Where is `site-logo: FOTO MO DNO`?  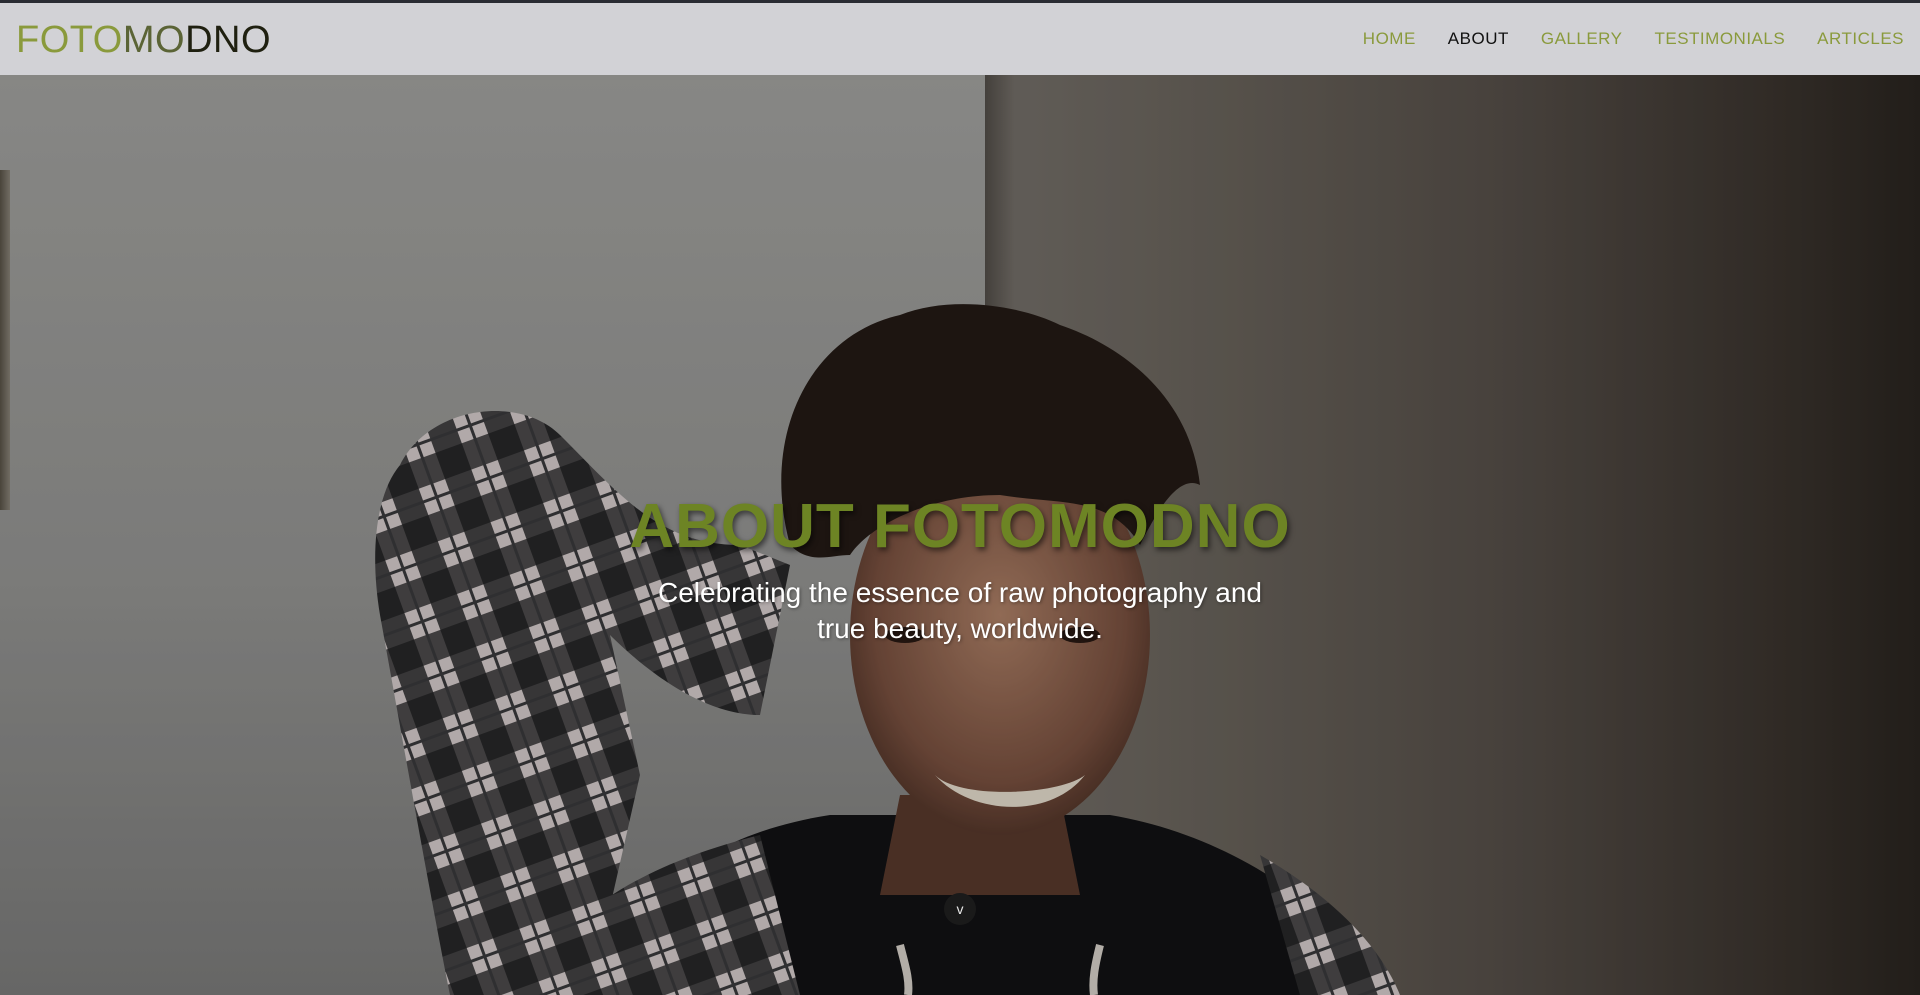 site-logo: FOTO MO DNO is located at coordinates (143, 40).